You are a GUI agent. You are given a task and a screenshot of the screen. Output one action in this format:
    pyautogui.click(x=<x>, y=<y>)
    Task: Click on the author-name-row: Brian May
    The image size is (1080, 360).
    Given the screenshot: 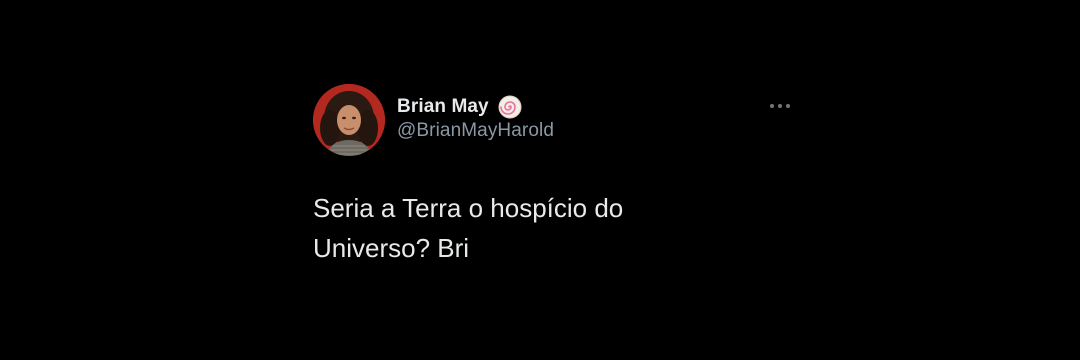 What is the action you would take?
    pyautogui.click(x=459, y=107)
    